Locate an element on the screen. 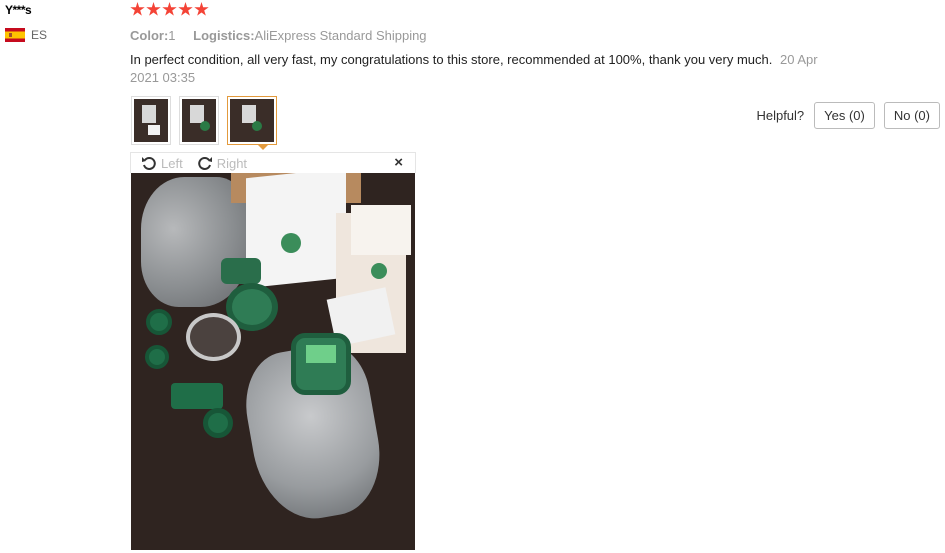 The image size is (945, 553). helpful-vote: Helpful? Yes (0) No (0) is located at coordinates (848, 115).